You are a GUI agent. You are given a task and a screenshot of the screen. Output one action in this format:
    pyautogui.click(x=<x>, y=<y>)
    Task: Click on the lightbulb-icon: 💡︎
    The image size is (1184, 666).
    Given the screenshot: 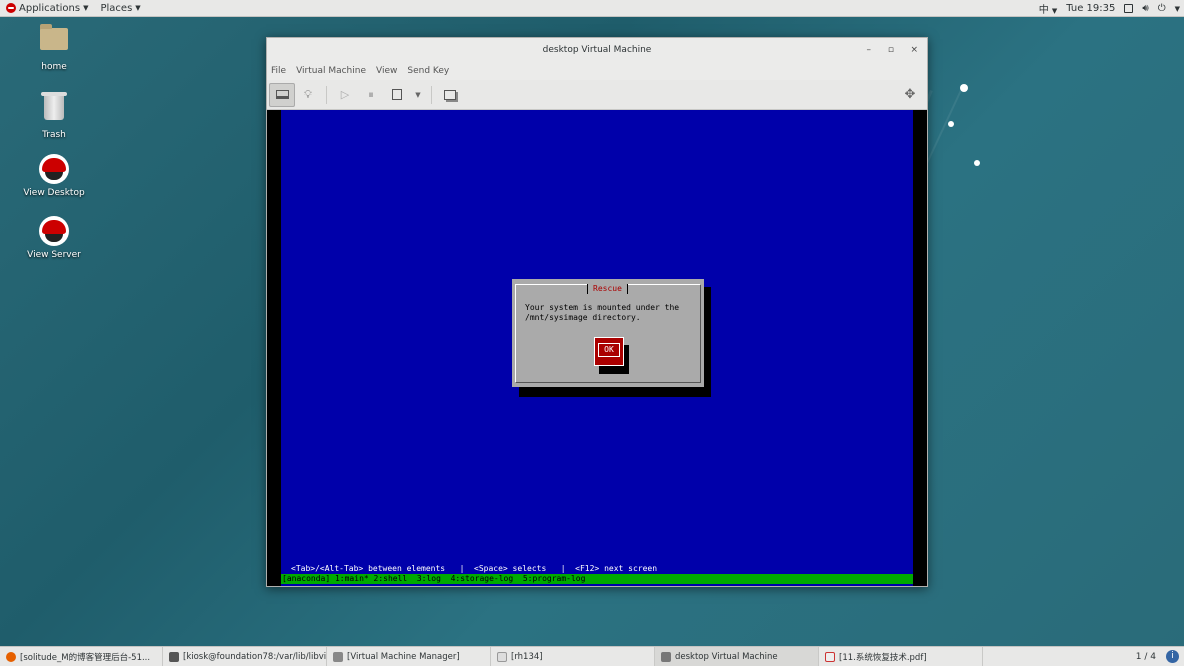 What is the action you would take?
    pyautogui.click(x=308, y=94)
    